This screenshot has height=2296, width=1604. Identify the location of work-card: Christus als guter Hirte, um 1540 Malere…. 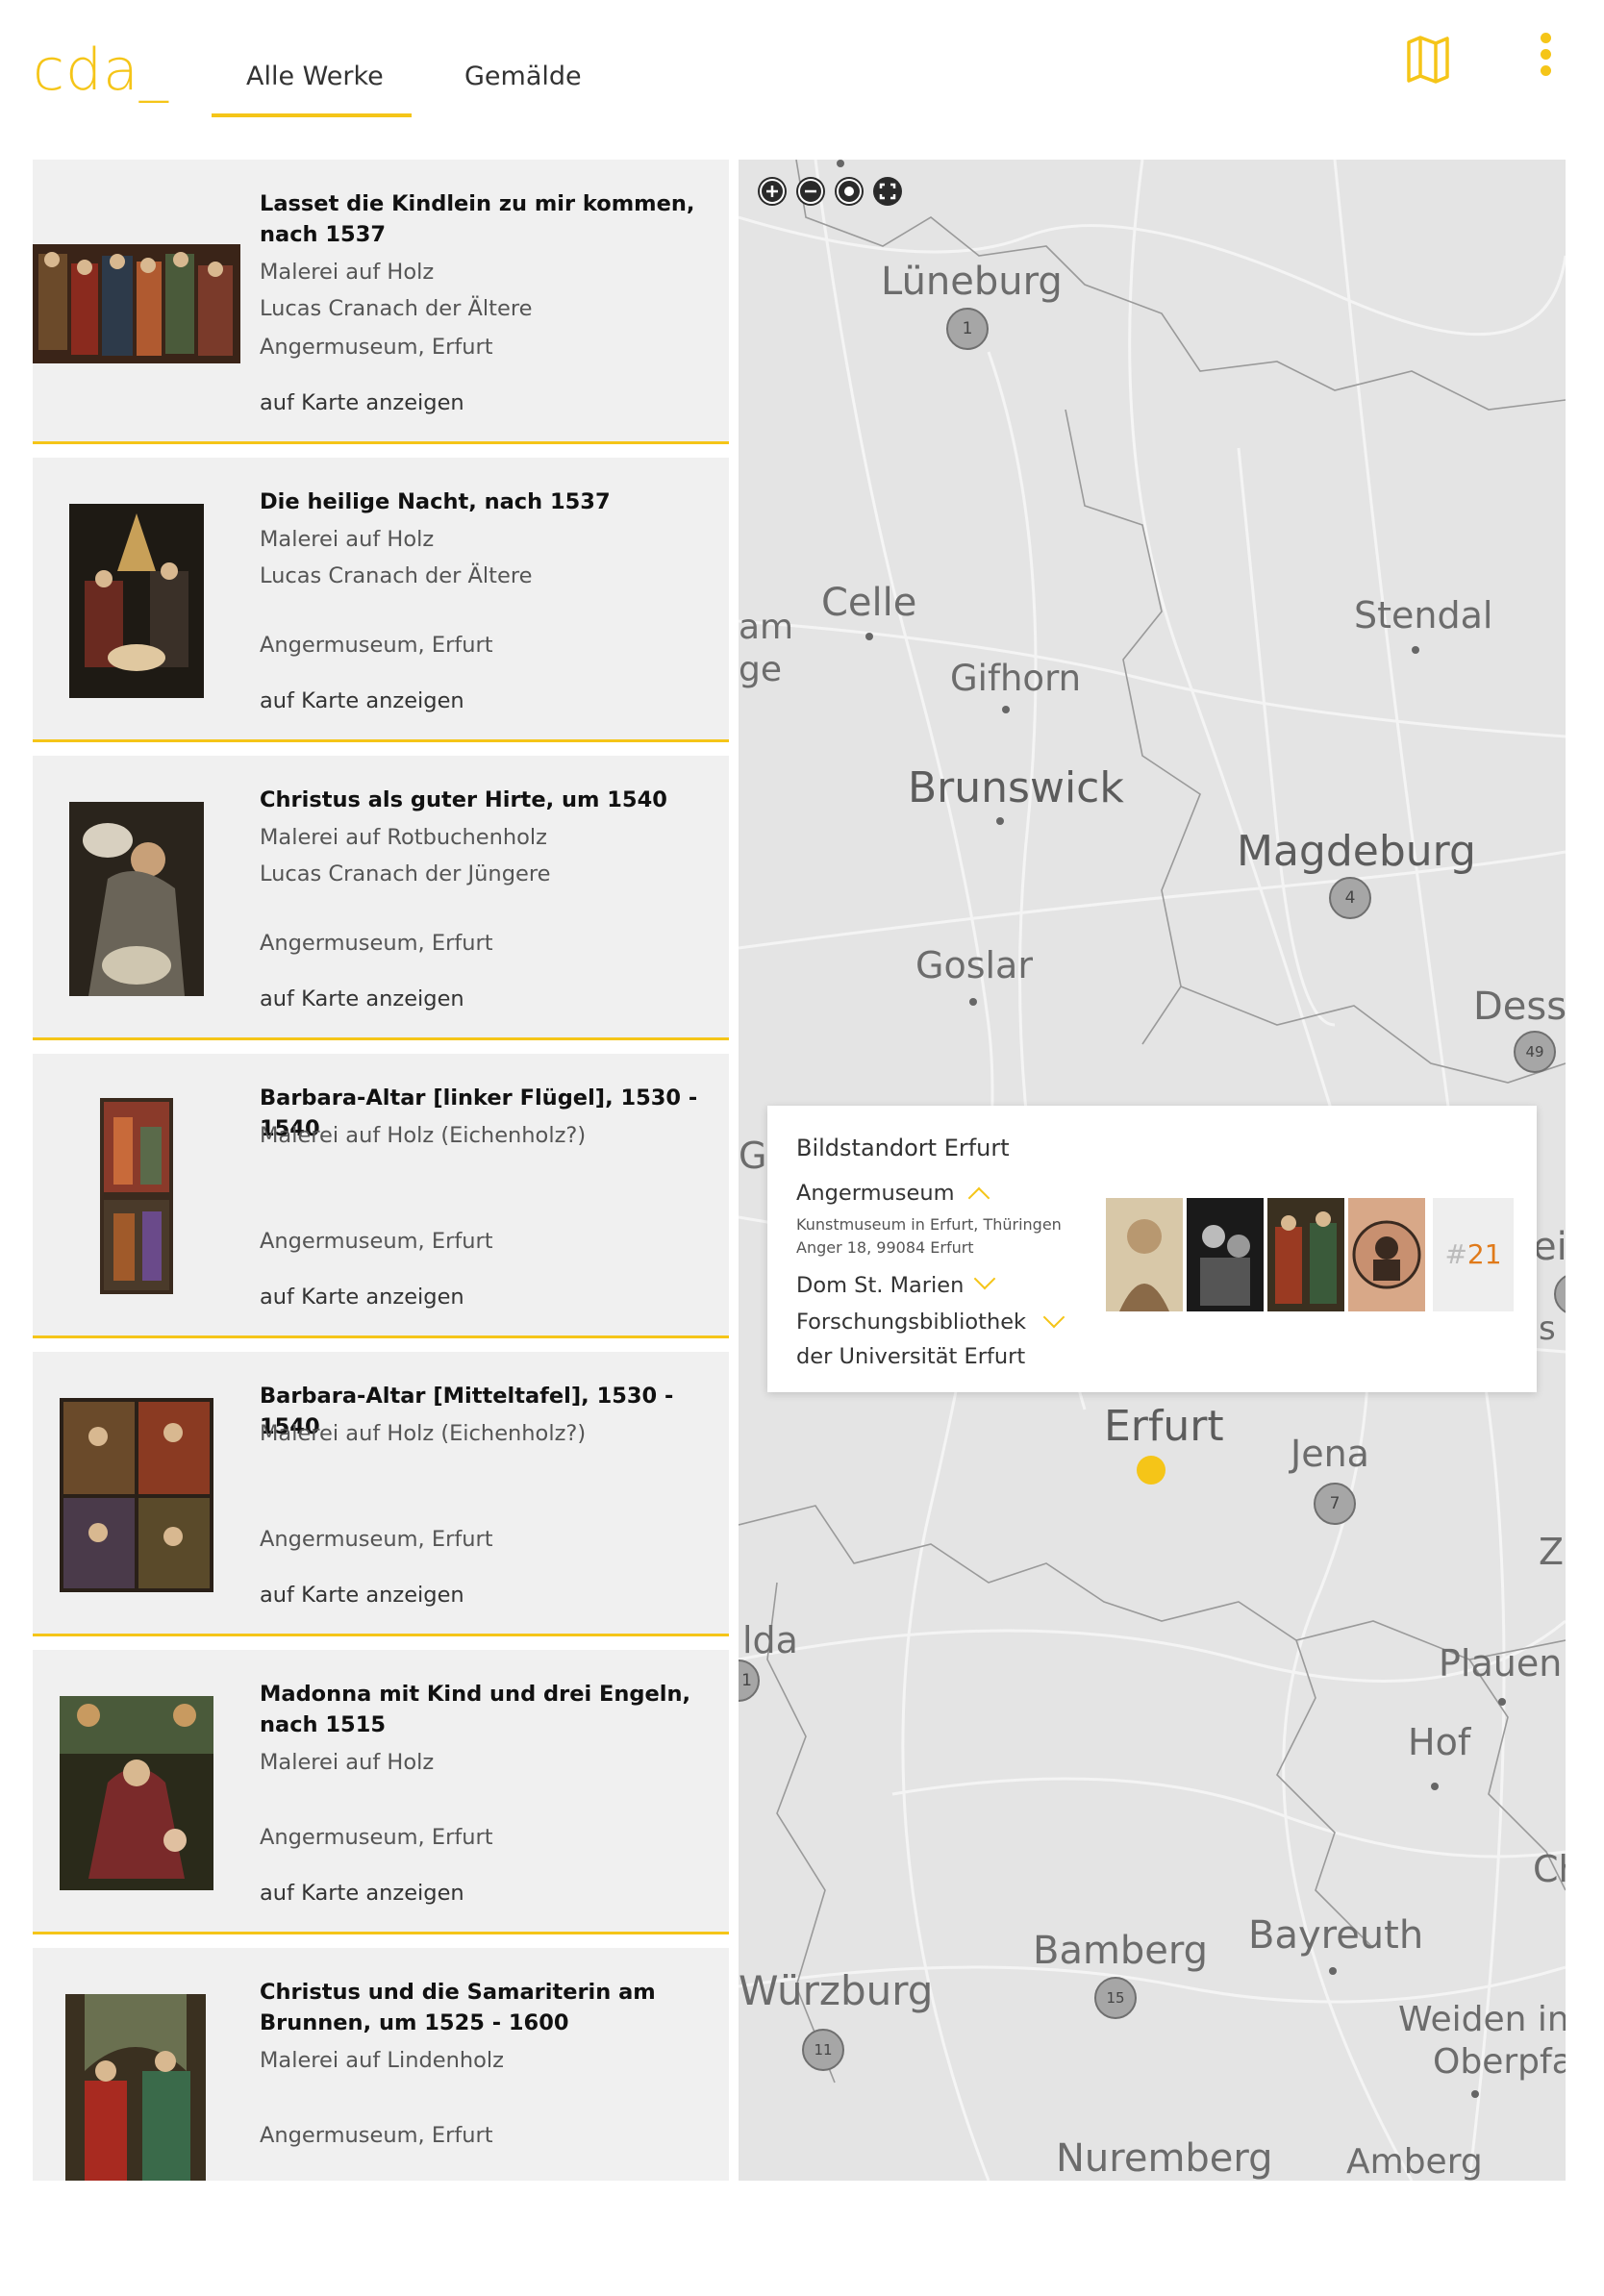
(381, 898).